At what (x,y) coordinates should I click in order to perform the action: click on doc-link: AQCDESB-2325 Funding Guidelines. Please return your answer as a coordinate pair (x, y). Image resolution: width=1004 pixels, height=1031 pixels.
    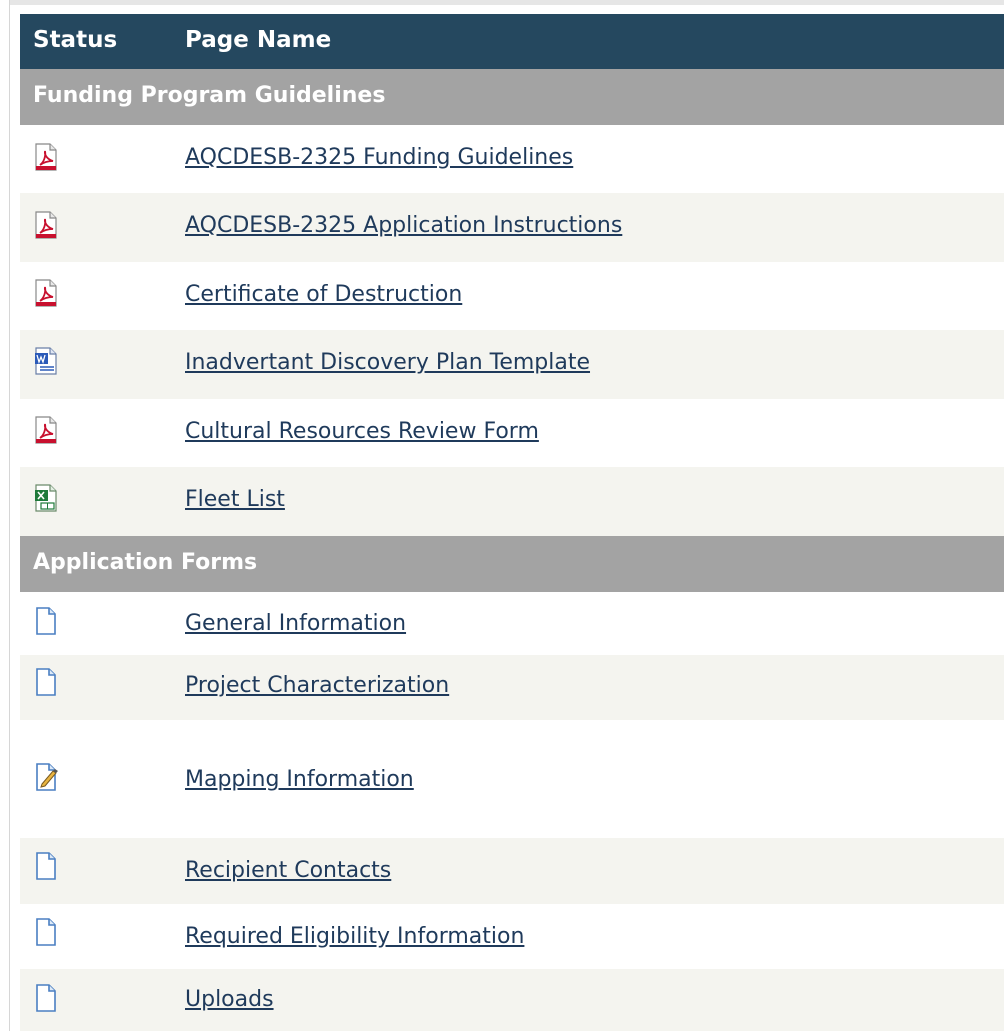
    Looking at the image, I should click on (379, 157).